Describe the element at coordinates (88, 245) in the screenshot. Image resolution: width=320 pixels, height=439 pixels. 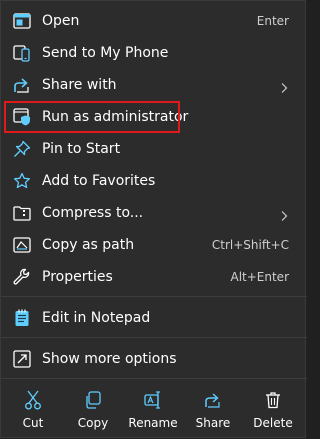
I see `menu-item-label: Copy as path` at that location.